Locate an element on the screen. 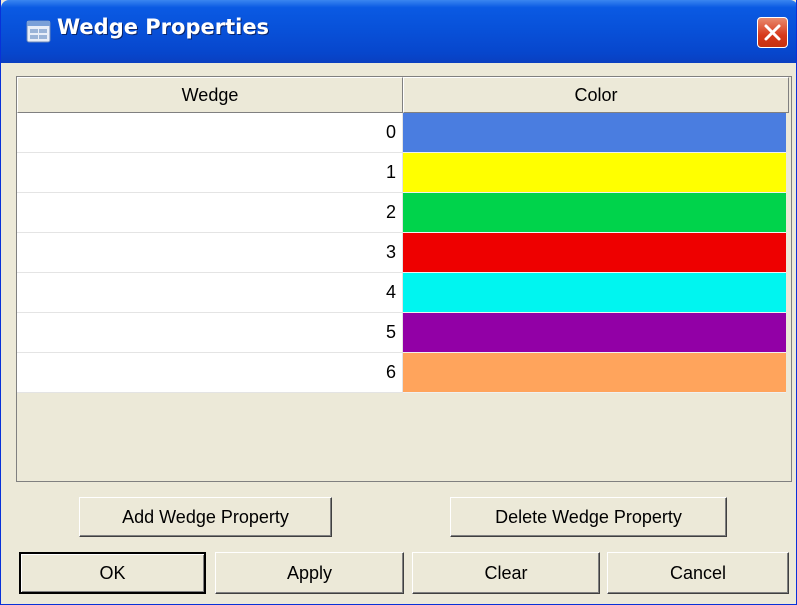  cancel-button: Cancel is located at coordinates (698, 573).